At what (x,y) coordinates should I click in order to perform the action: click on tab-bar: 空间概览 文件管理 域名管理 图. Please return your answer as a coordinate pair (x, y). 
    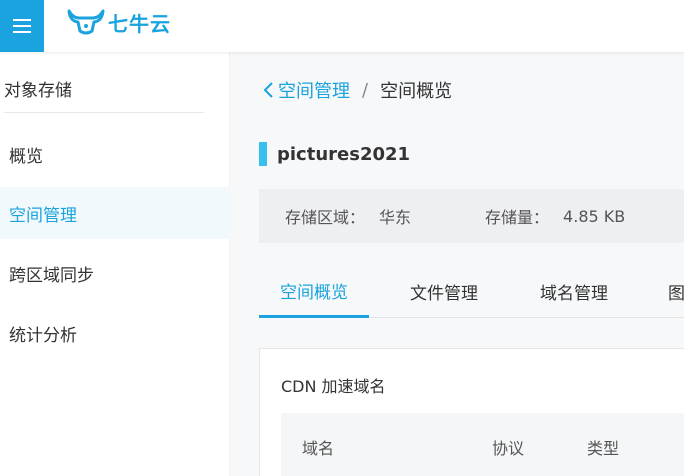
    Looking at the image, I should click on (471, 291).